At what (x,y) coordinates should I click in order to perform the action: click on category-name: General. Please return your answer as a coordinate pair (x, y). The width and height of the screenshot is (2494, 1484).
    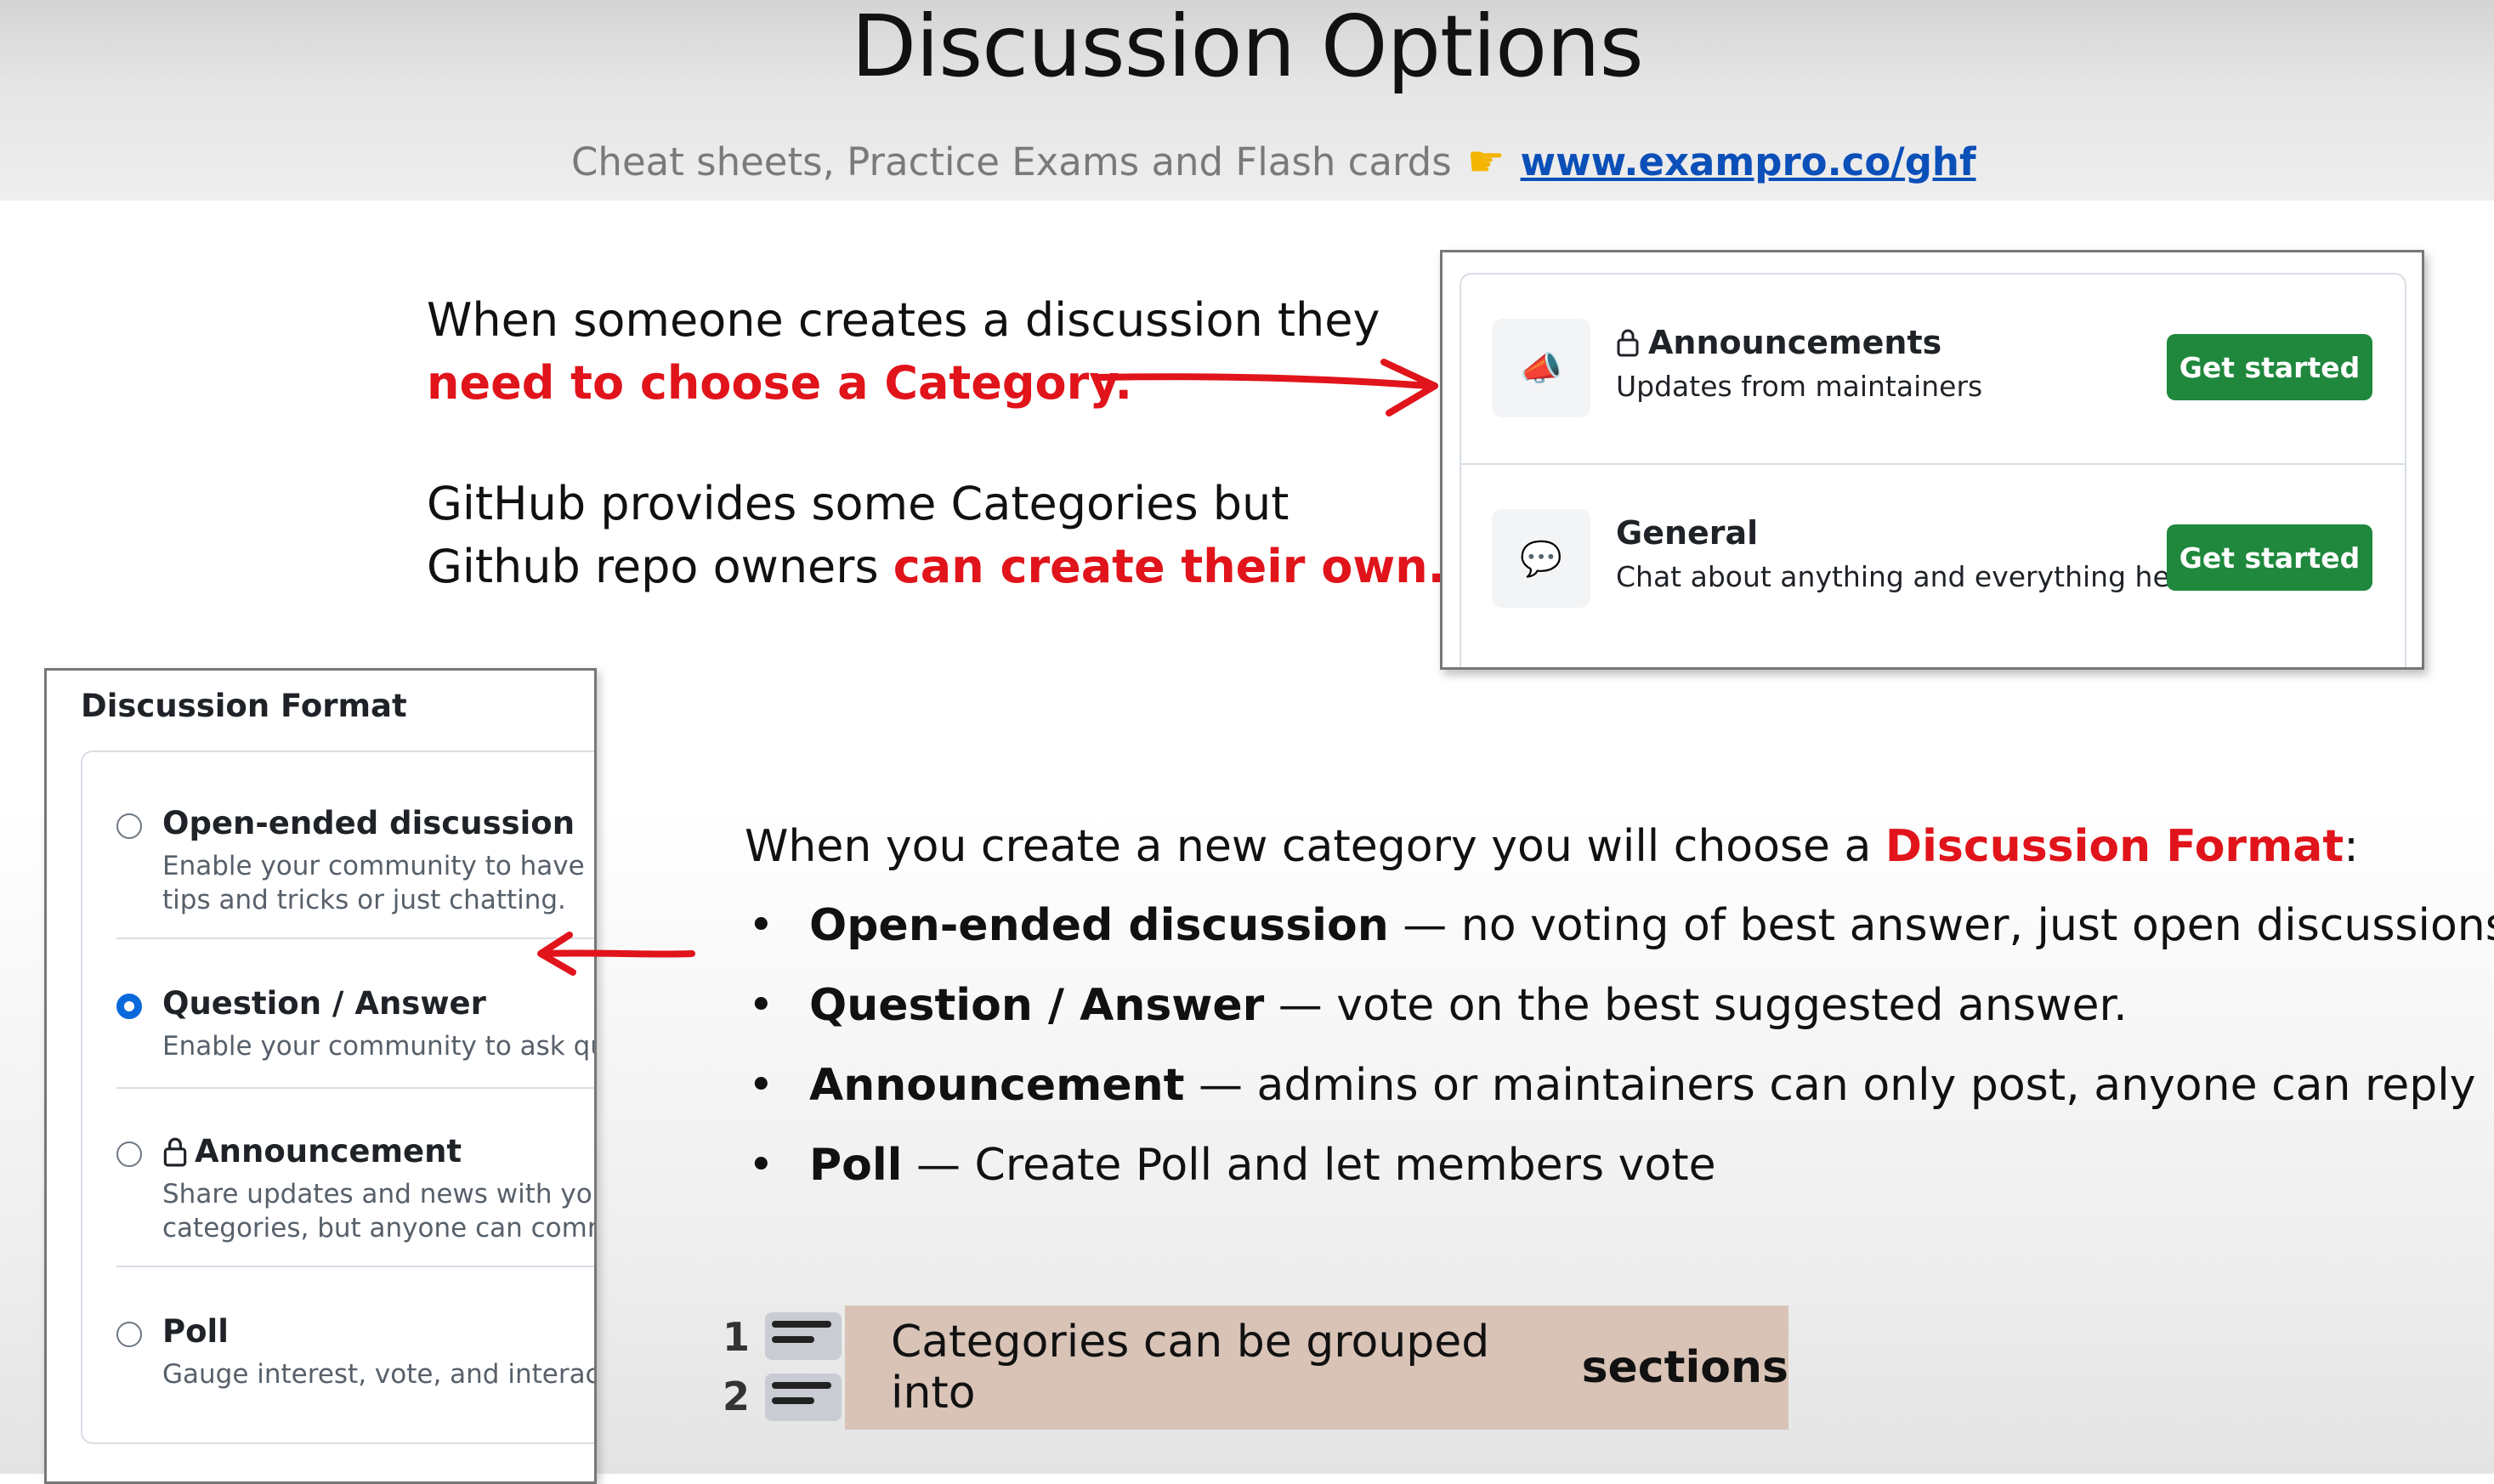
    Looking at the image, I should click on (1687, 533).